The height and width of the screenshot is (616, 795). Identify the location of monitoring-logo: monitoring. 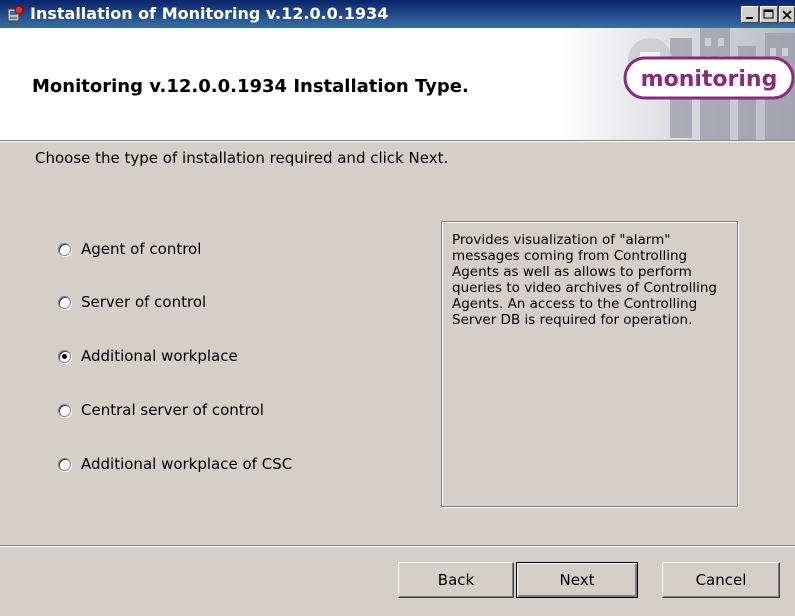
(677, 84).